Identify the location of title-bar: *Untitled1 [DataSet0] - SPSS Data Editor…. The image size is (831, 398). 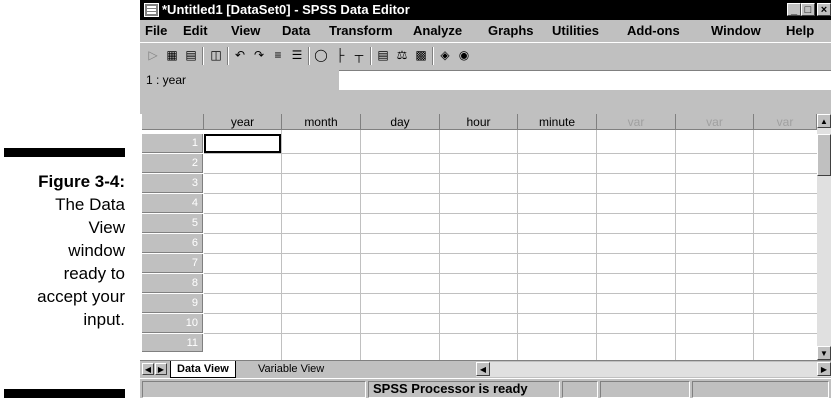
(485, 10).